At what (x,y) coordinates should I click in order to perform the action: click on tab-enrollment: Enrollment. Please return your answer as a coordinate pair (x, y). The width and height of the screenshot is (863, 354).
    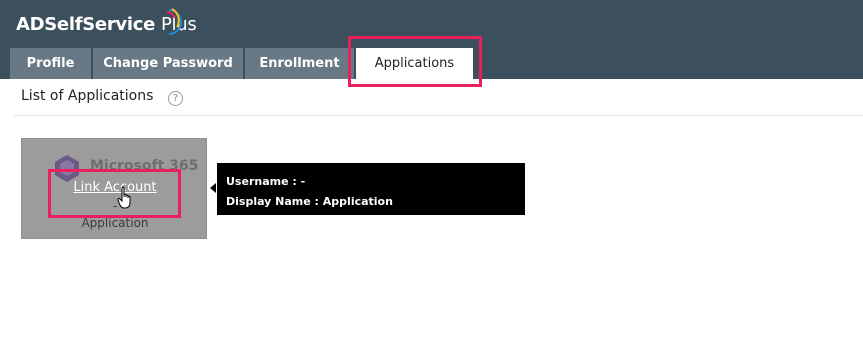
    Looking at the image, I should click on (299, 63).